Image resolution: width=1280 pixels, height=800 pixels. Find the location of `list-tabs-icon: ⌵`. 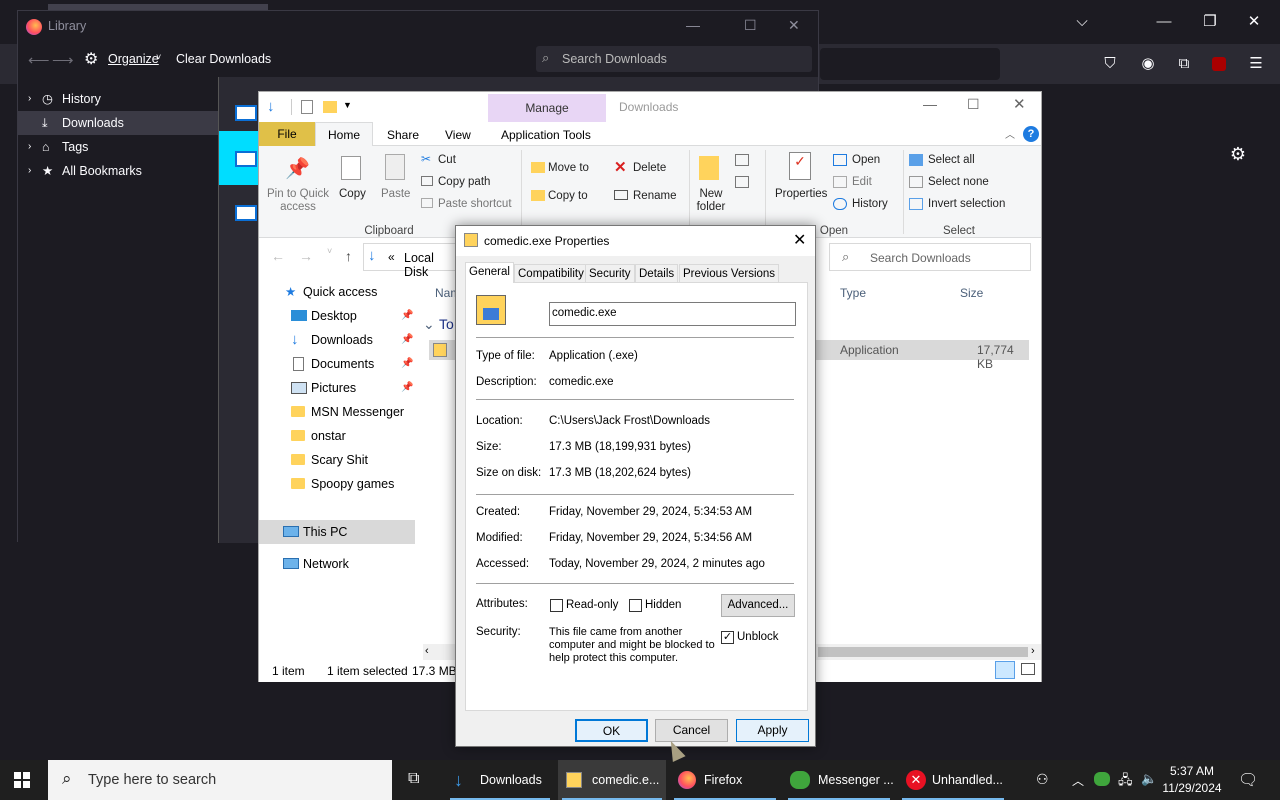

list-tabs-icon: ⌵ is located at coordinates (1082, 22).